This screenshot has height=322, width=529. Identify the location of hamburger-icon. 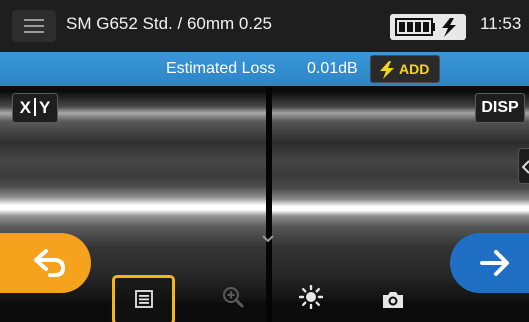
(34, 26).